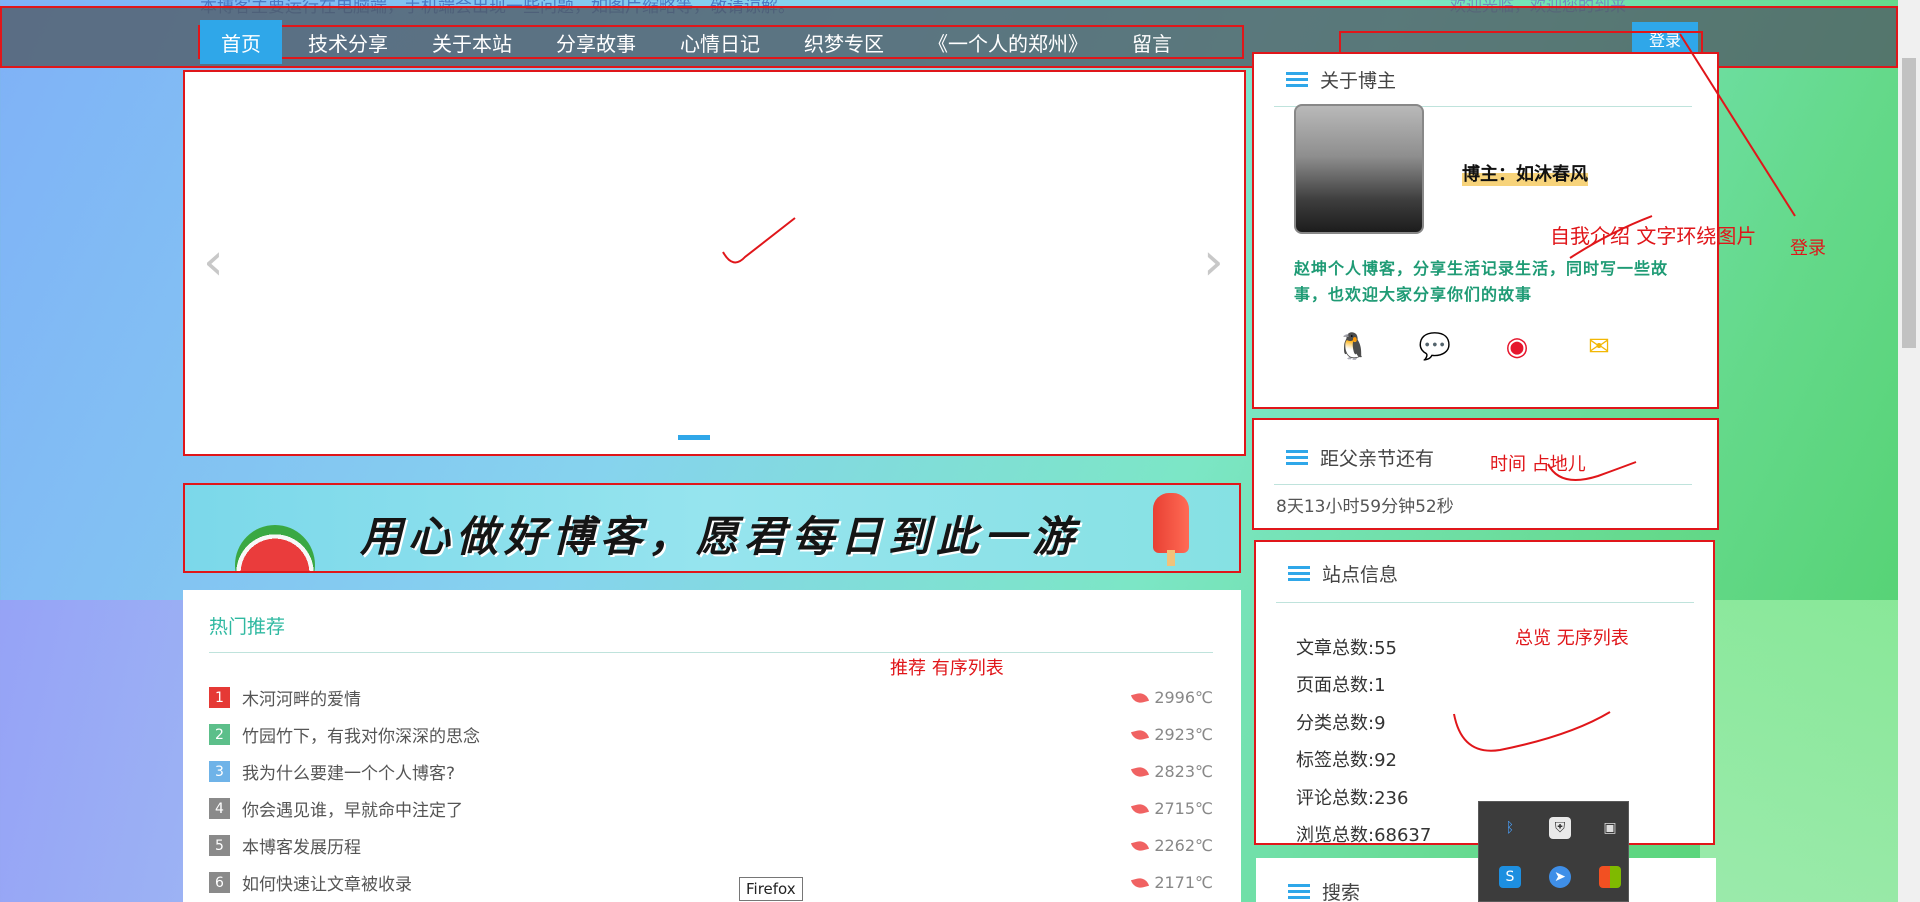 The height and width of the screenshot is (902, 1920). What do you see at coordinates (1560, 828) in the screenshot?
I see `security-shield-icon: ⛨` at bounding box center [1560, 828].